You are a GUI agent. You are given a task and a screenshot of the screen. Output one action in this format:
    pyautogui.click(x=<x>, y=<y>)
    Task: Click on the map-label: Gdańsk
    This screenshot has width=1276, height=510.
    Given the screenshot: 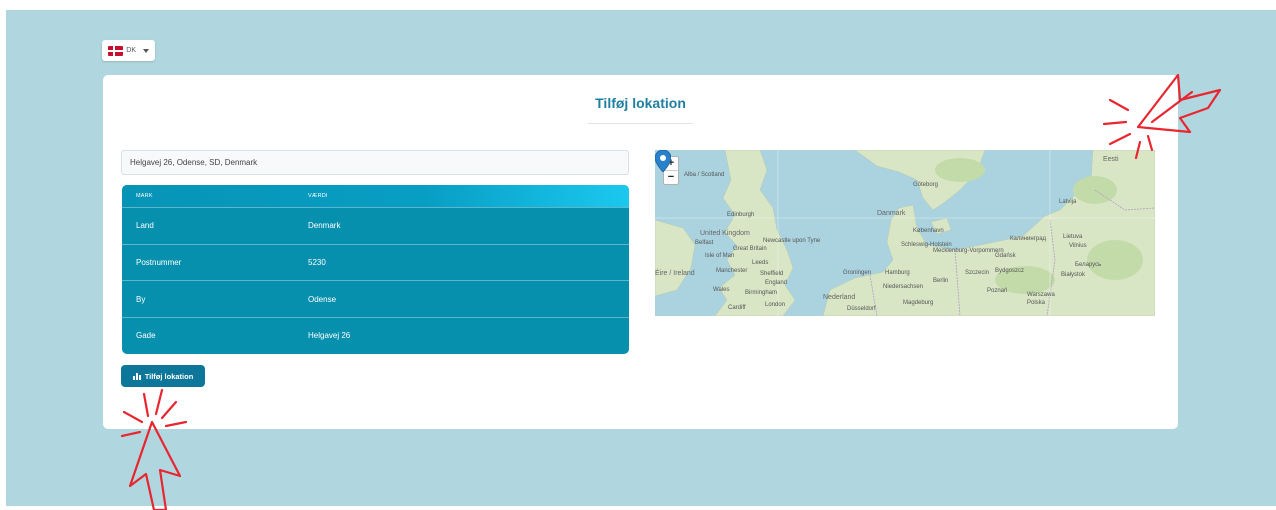 What is the action you would take?
    pyautogui.click(x=1005, y=256)
    